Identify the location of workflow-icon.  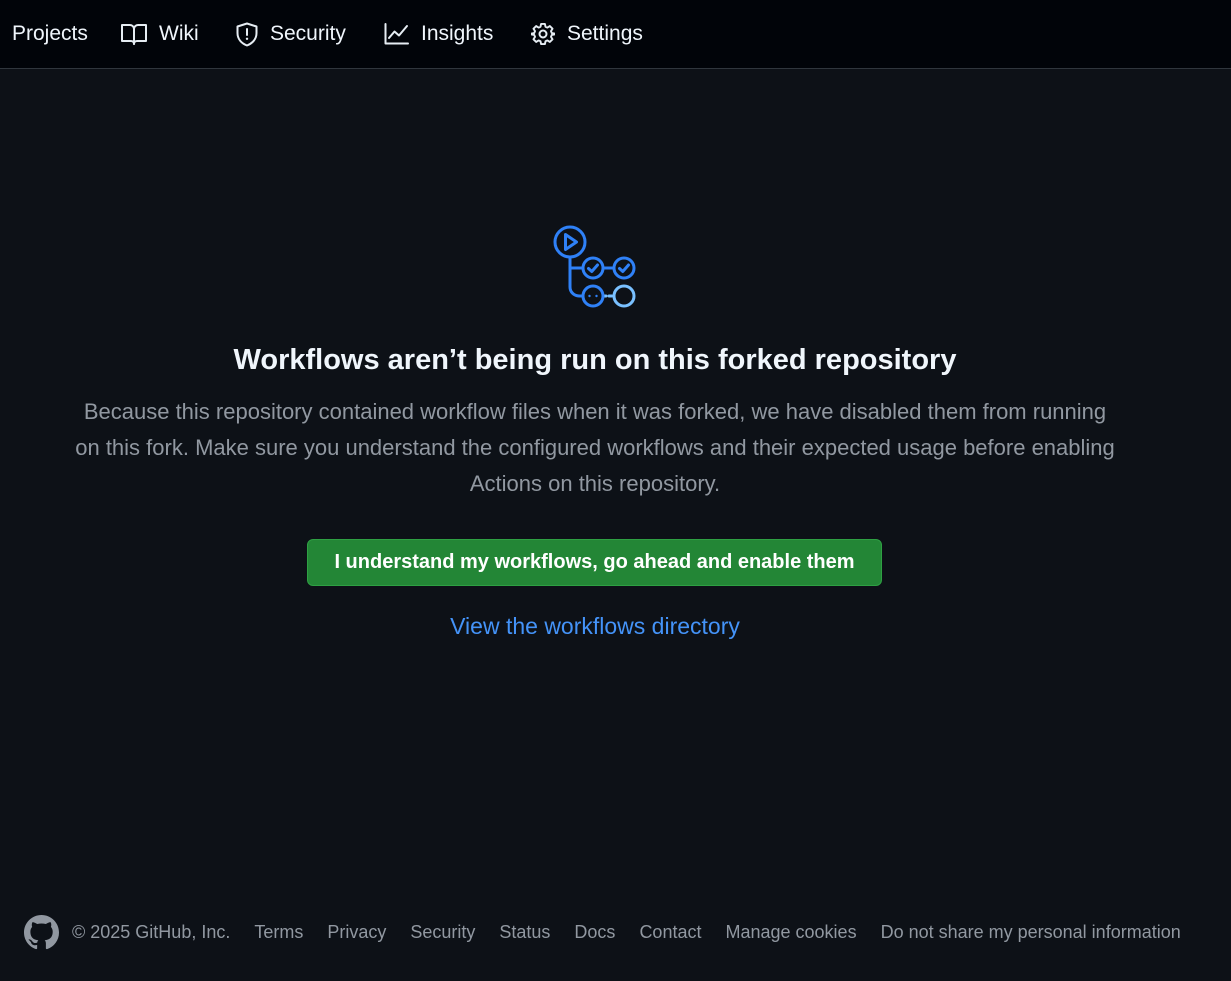
(596, 268).